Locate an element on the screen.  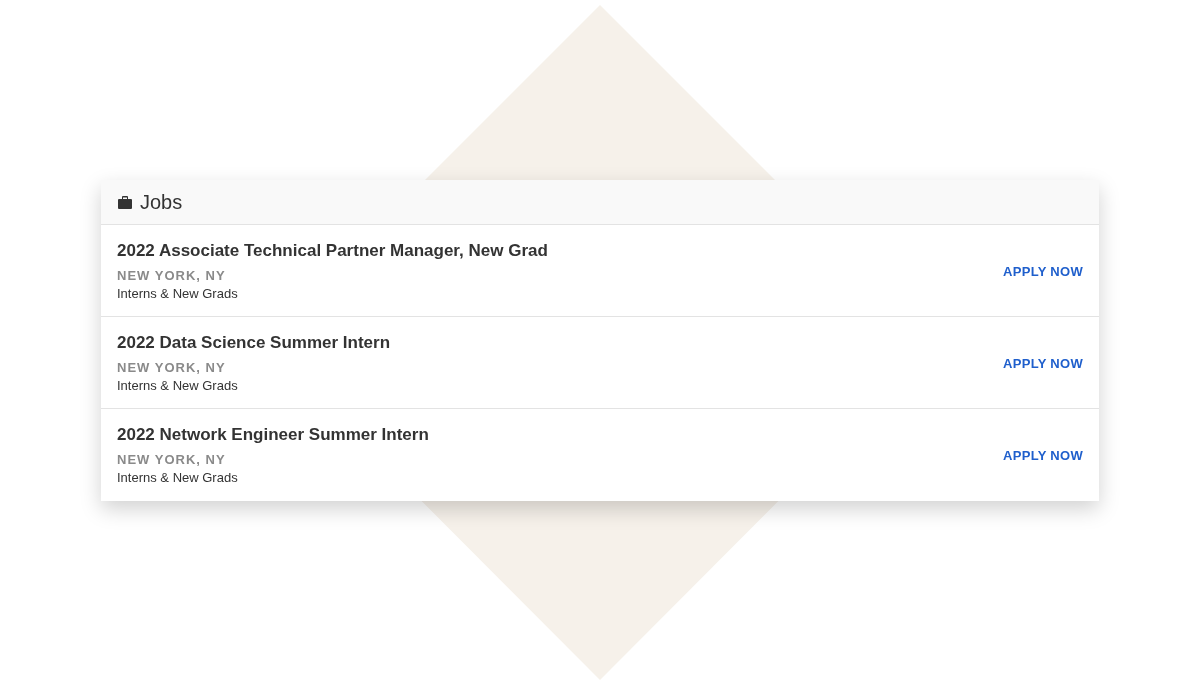
panel-title: Jobs is located at coordinates (161, 202).